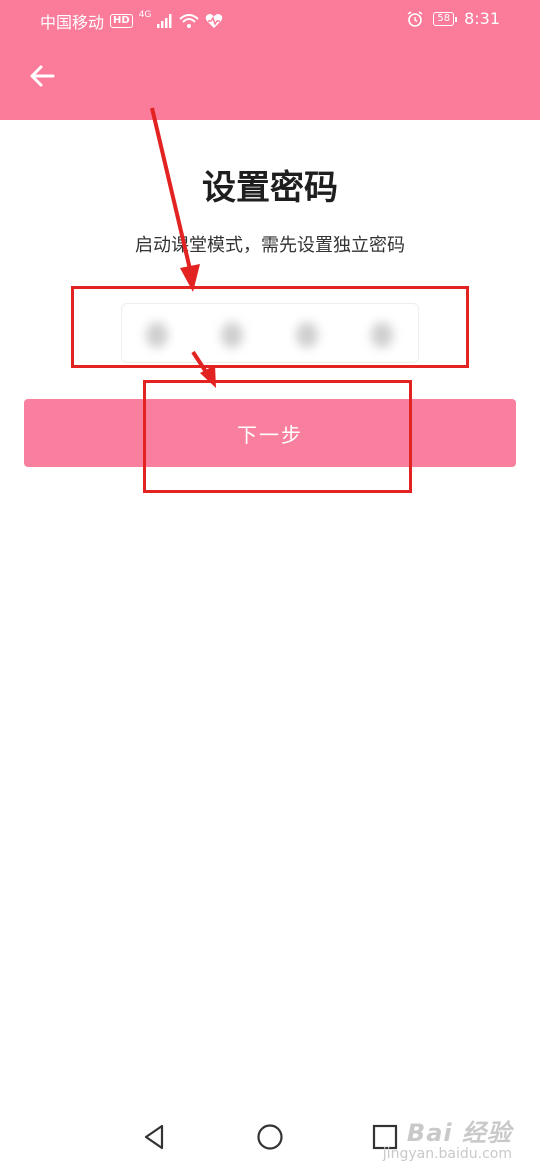 The width and height of the screenshot is (540, 1170). What do you see at coordinates (270, 19) in the screenshot?
I see `status-bar: 中国移动 HD 4G 58 8:31` at bounding box center [270, 19].